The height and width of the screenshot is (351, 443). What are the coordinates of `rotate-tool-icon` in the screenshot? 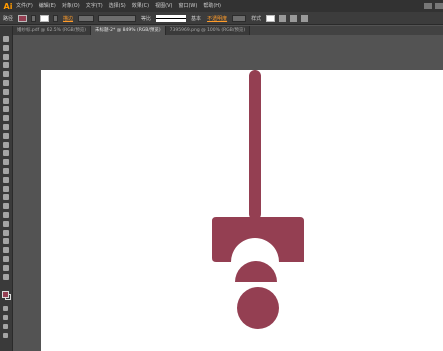 It's located at (6, 144).